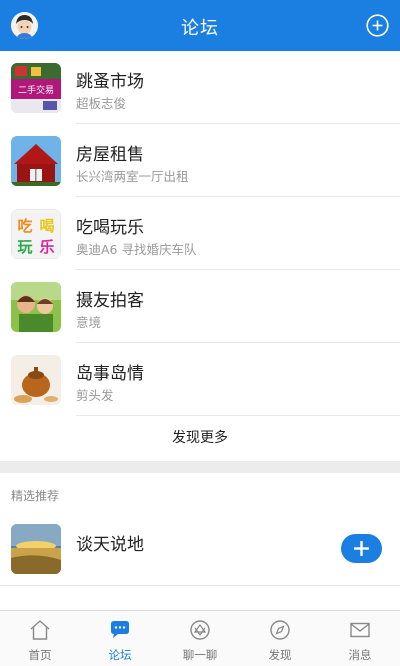 The image size is (400, 666). I want to click on svg-text: 喝, so click(46, 226).